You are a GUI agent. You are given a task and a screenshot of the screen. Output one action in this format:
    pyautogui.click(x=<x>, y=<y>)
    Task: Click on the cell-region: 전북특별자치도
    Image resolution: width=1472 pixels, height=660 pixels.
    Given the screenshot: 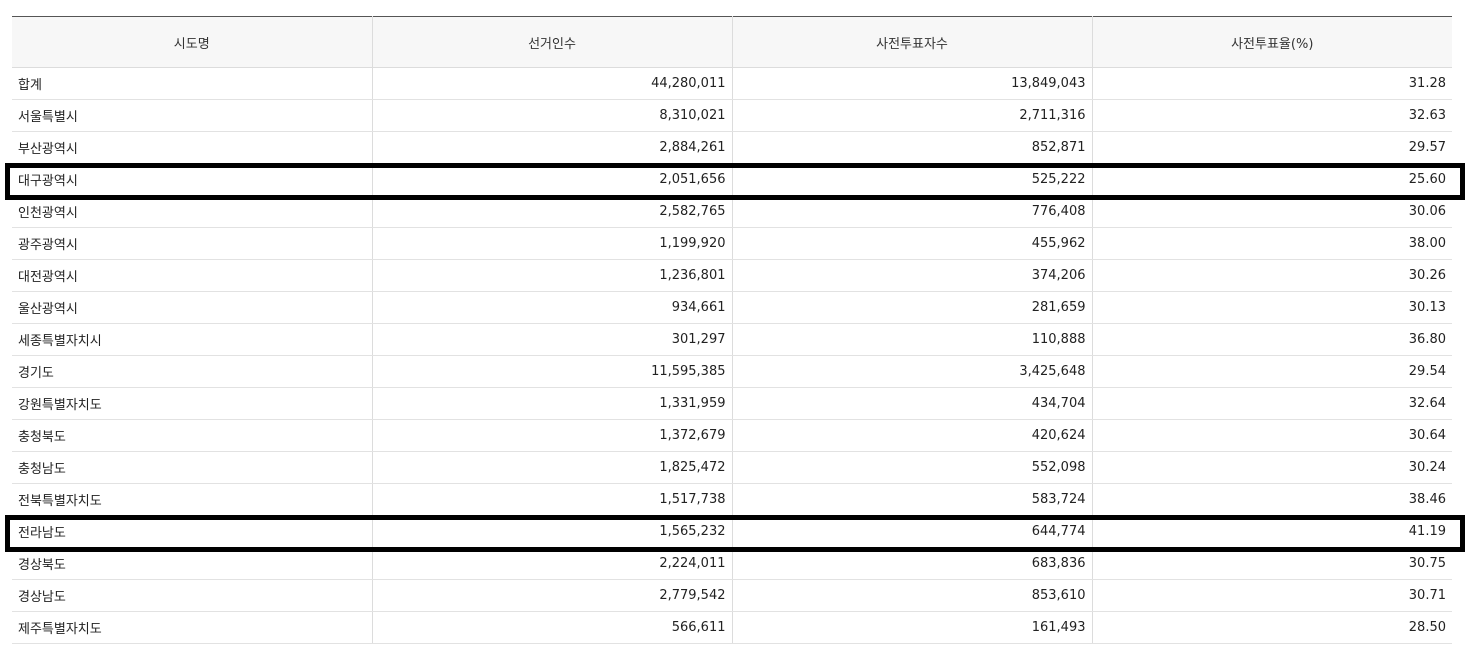 What is the action you would take?
    pyautogui.click(x=192, y=499)
    